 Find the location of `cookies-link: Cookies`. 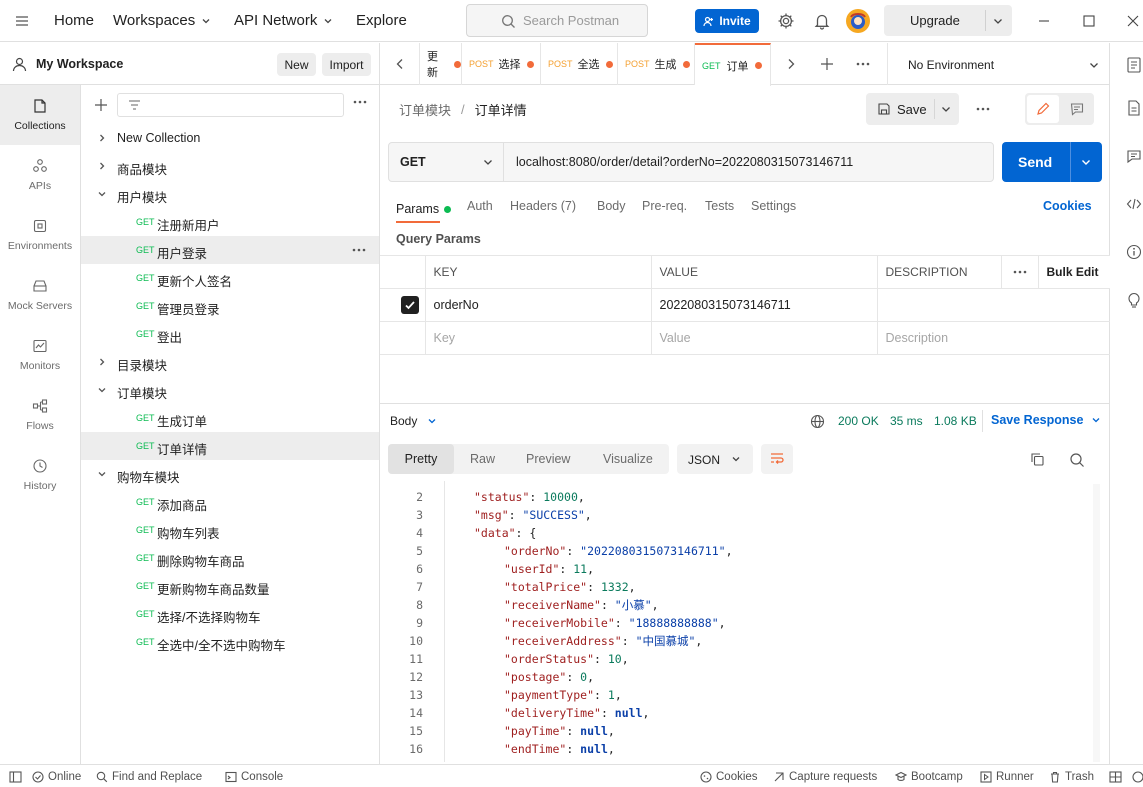

cookies-link: Cookies is located at coordinates (1067, 206).